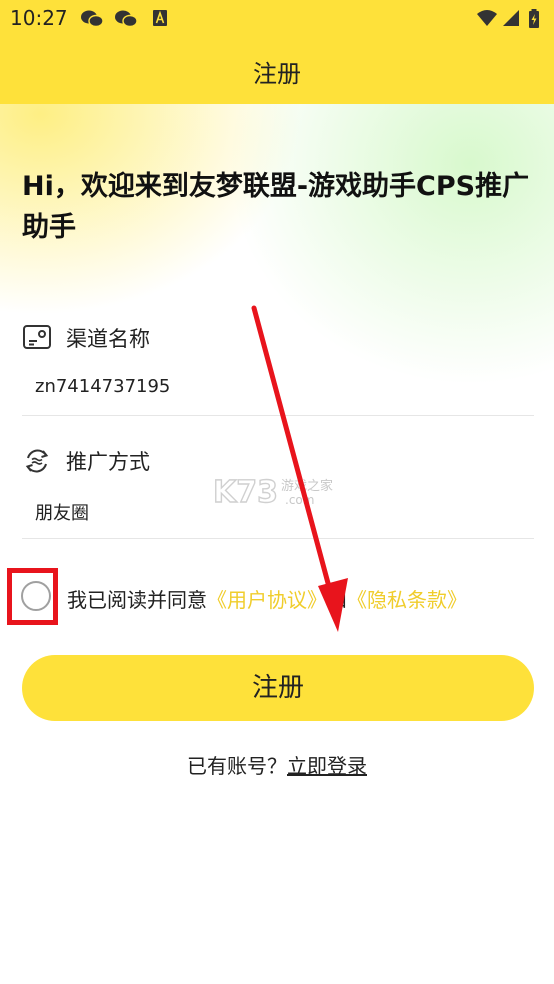  I want to click on agreement-text: 我已阅读并同意《用户协议》和《隐私条款》, so click(267, 598).